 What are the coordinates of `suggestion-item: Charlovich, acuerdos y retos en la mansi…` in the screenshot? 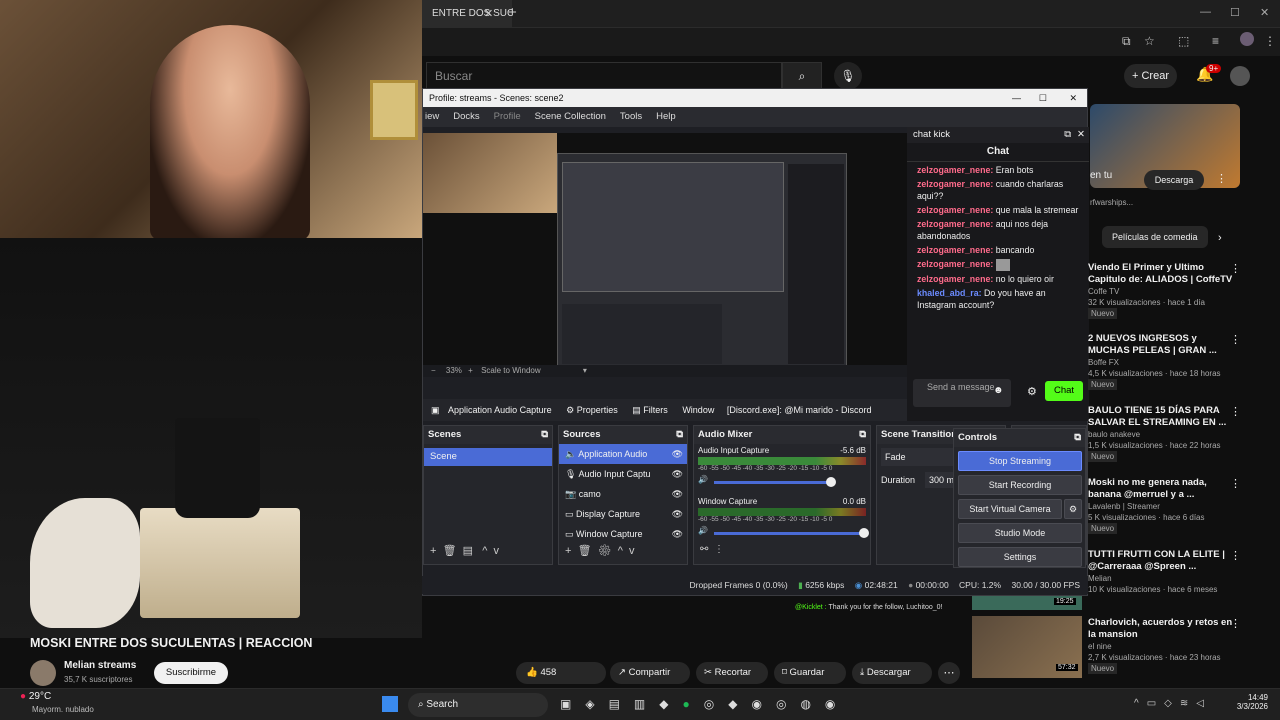 It's located at (1163, 645).